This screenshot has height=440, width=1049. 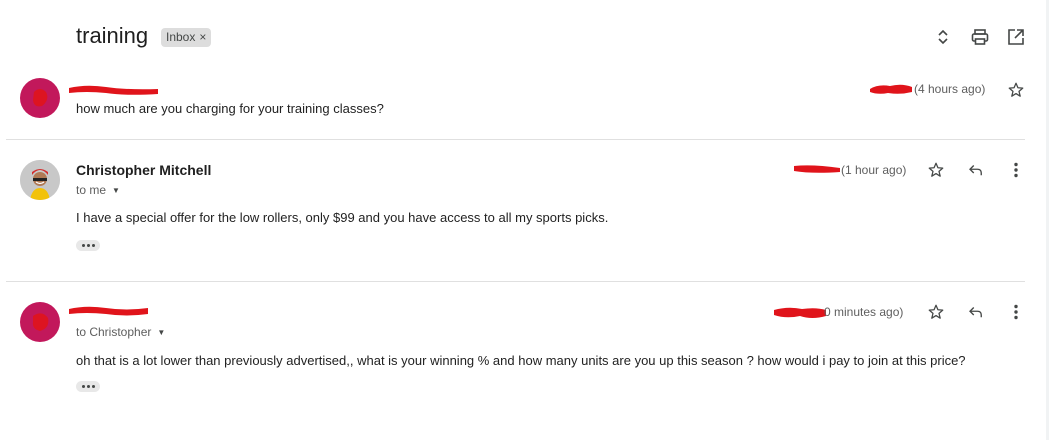 I want to click on recipient-text: to Christopher, so click(x=114, y=332).